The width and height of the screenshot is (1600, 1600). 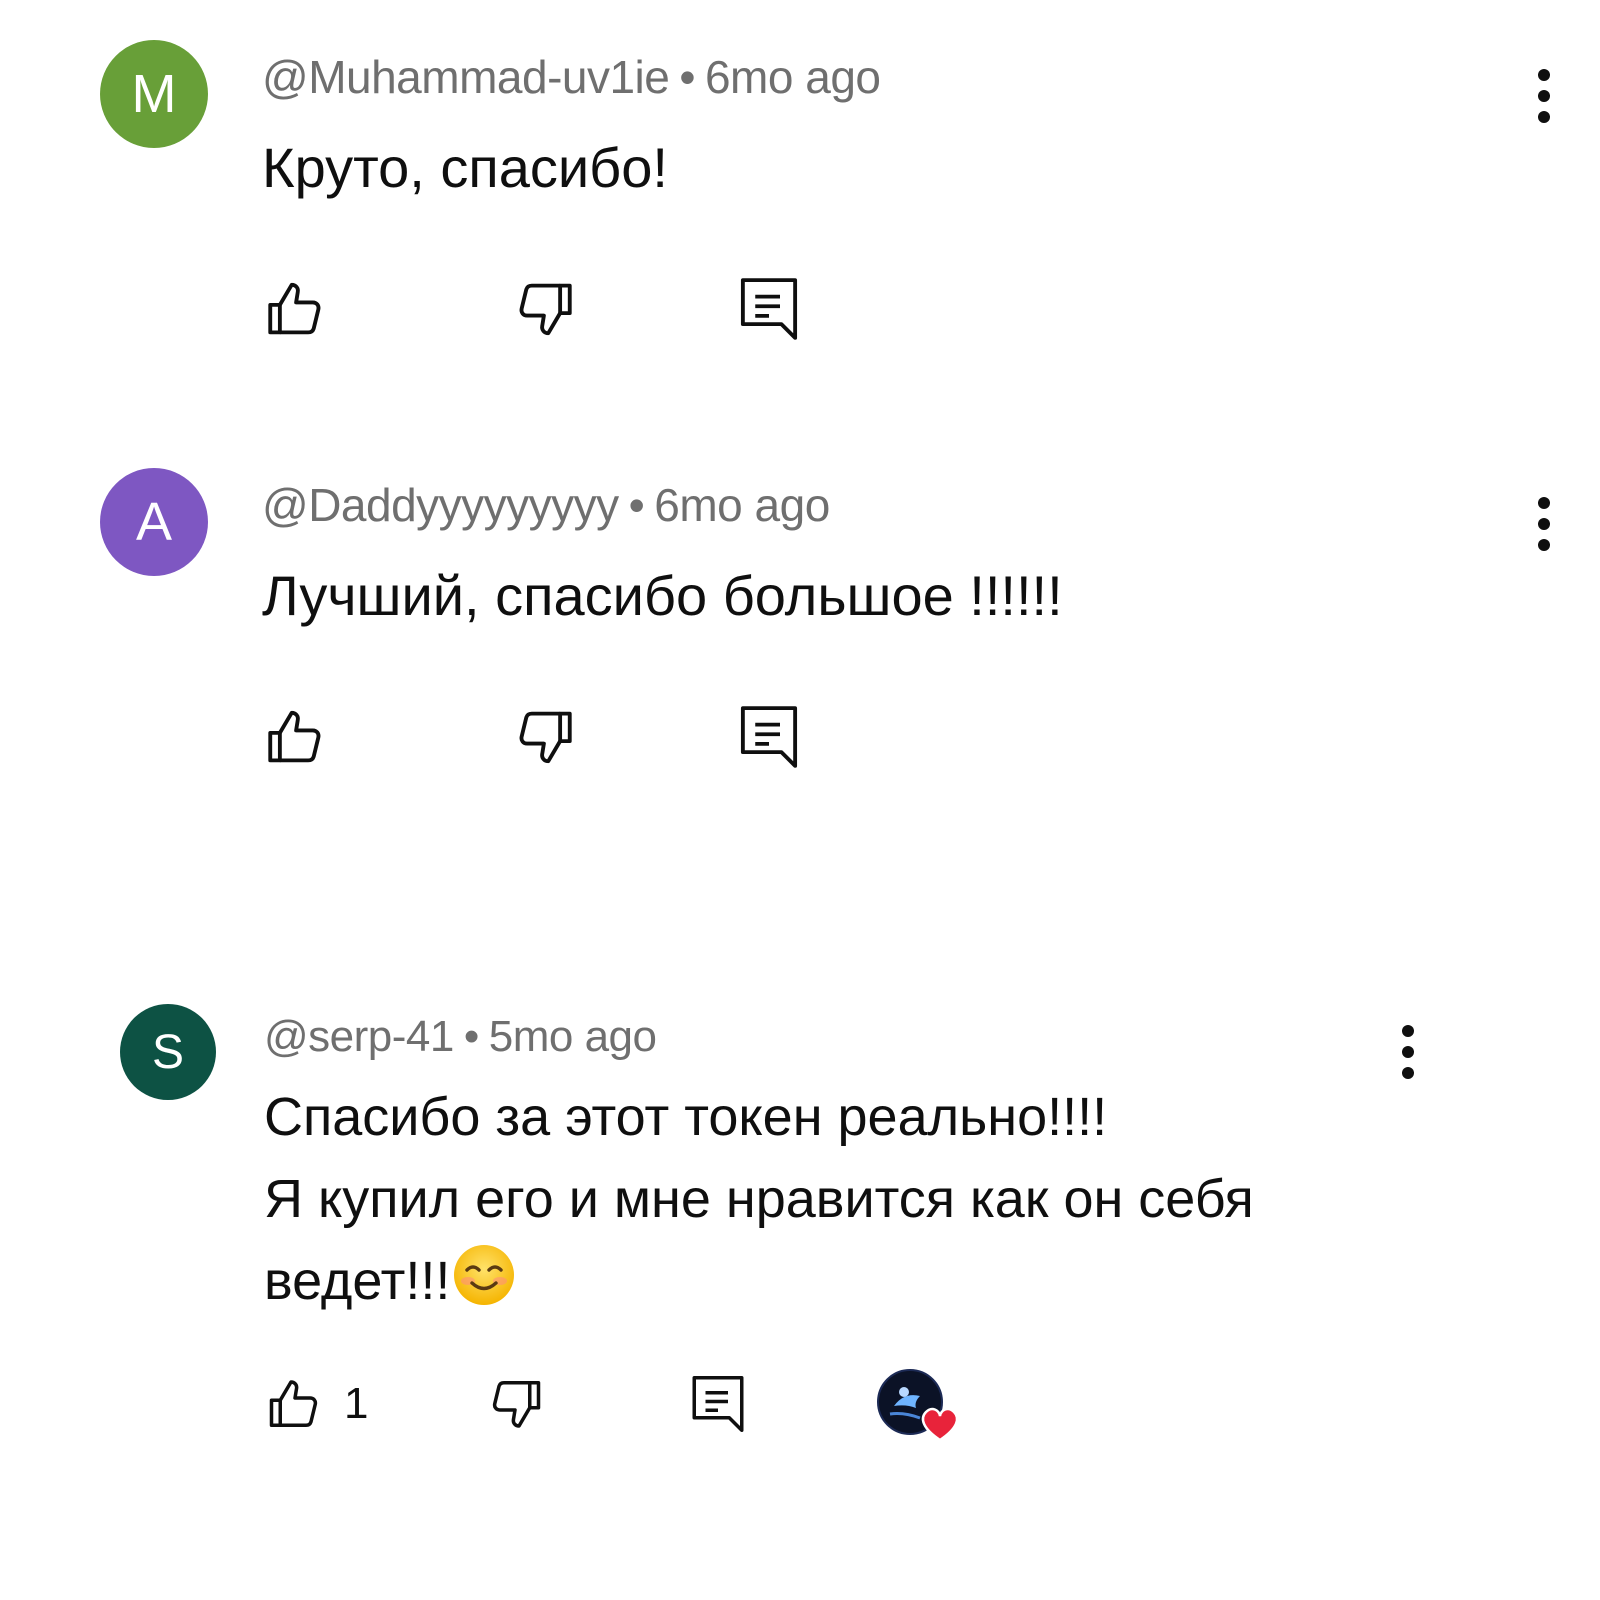 What do you see at coordinates (759, 1281) in the screenshot?
I see `comment-line-with-emoji: ведет!!!` at bounding box center [759, 1281].